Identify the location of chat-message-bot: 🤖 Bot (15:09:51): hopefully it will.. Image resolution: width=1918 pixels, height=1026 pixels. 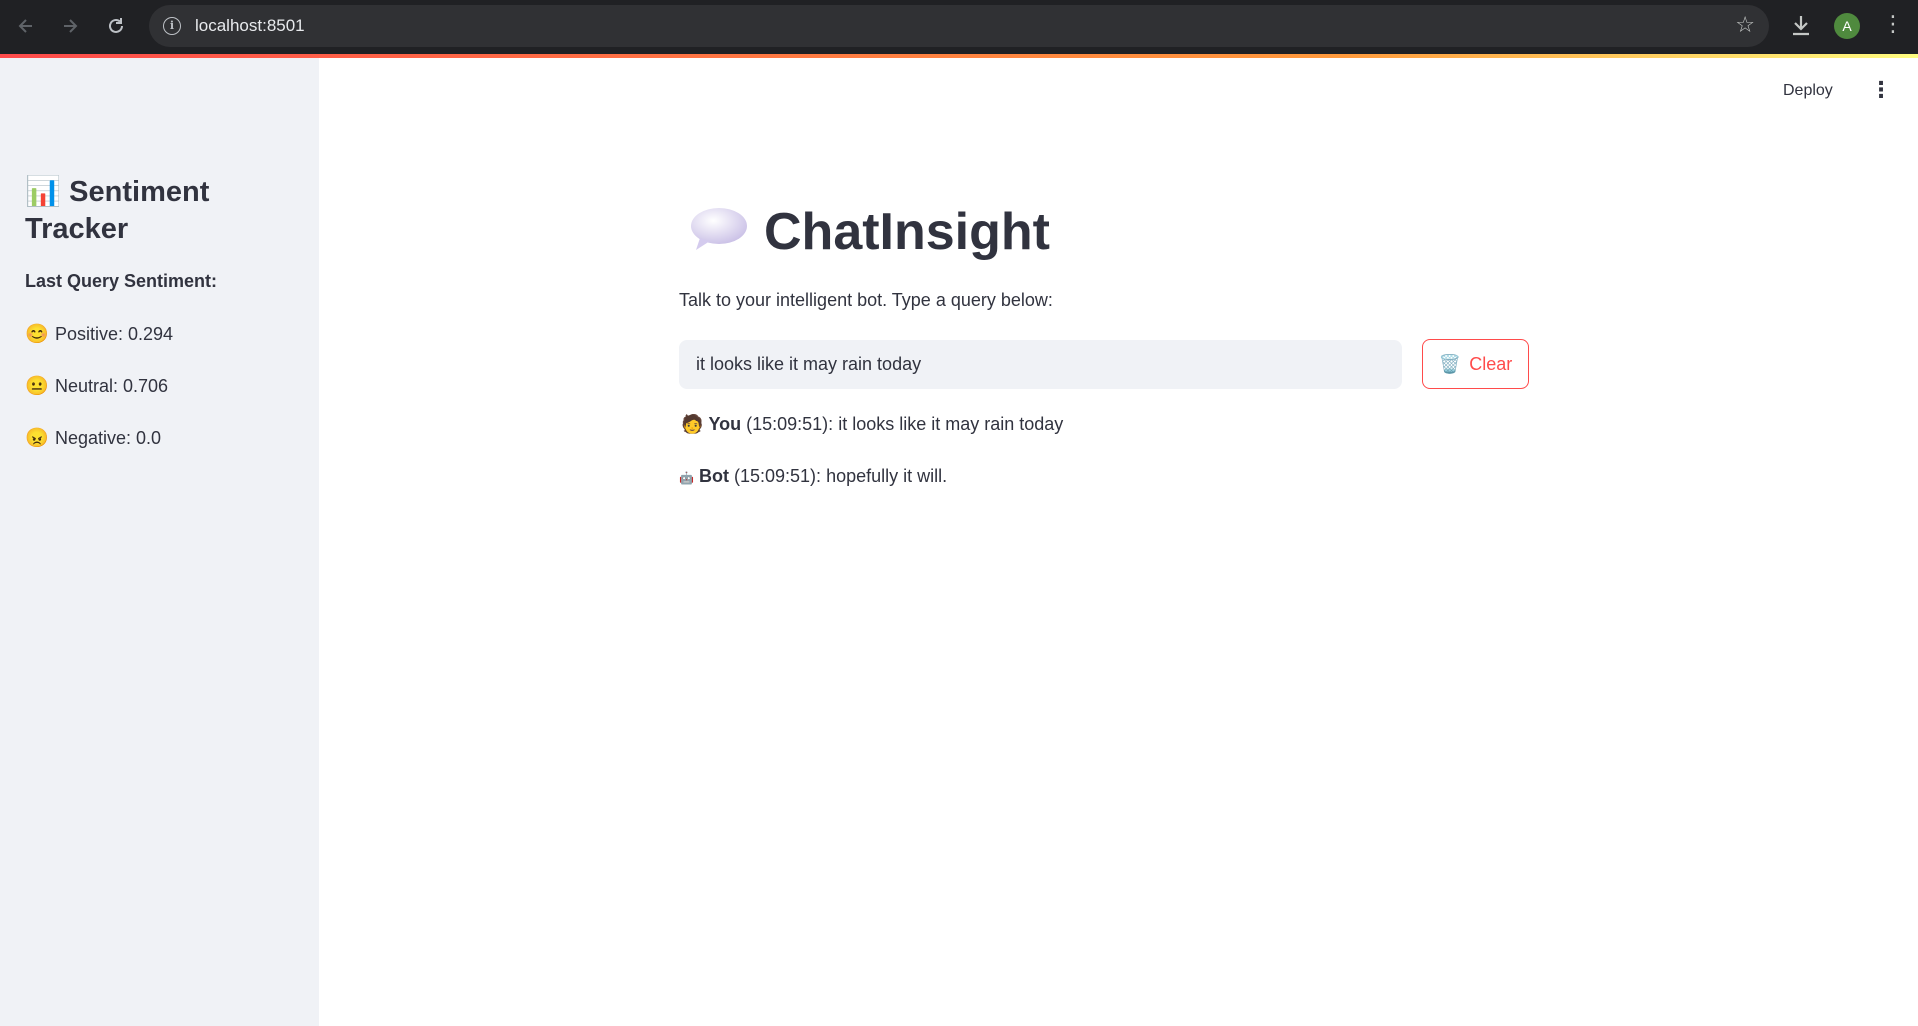
(813, 476).